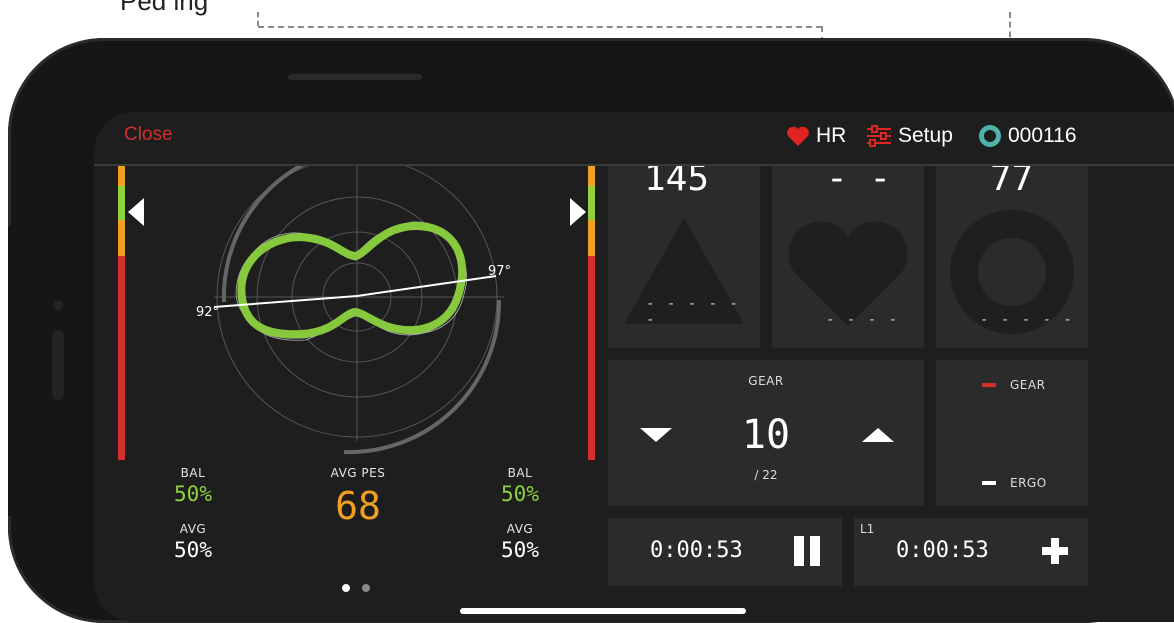 This screenshot has height=623, width=1174. I want to click on mode-tile: GEAR ERGO, so click(1012, 433).